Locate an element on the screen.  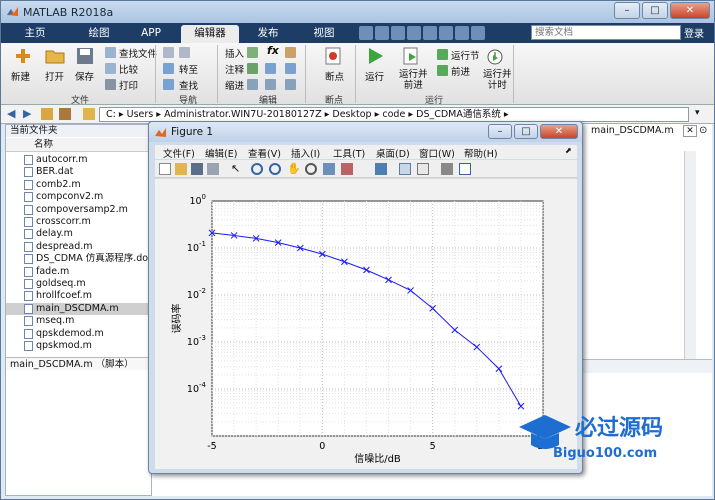
path-segment: Administrator.WIN7U-20180127Z is located at coordinates (243, 114).